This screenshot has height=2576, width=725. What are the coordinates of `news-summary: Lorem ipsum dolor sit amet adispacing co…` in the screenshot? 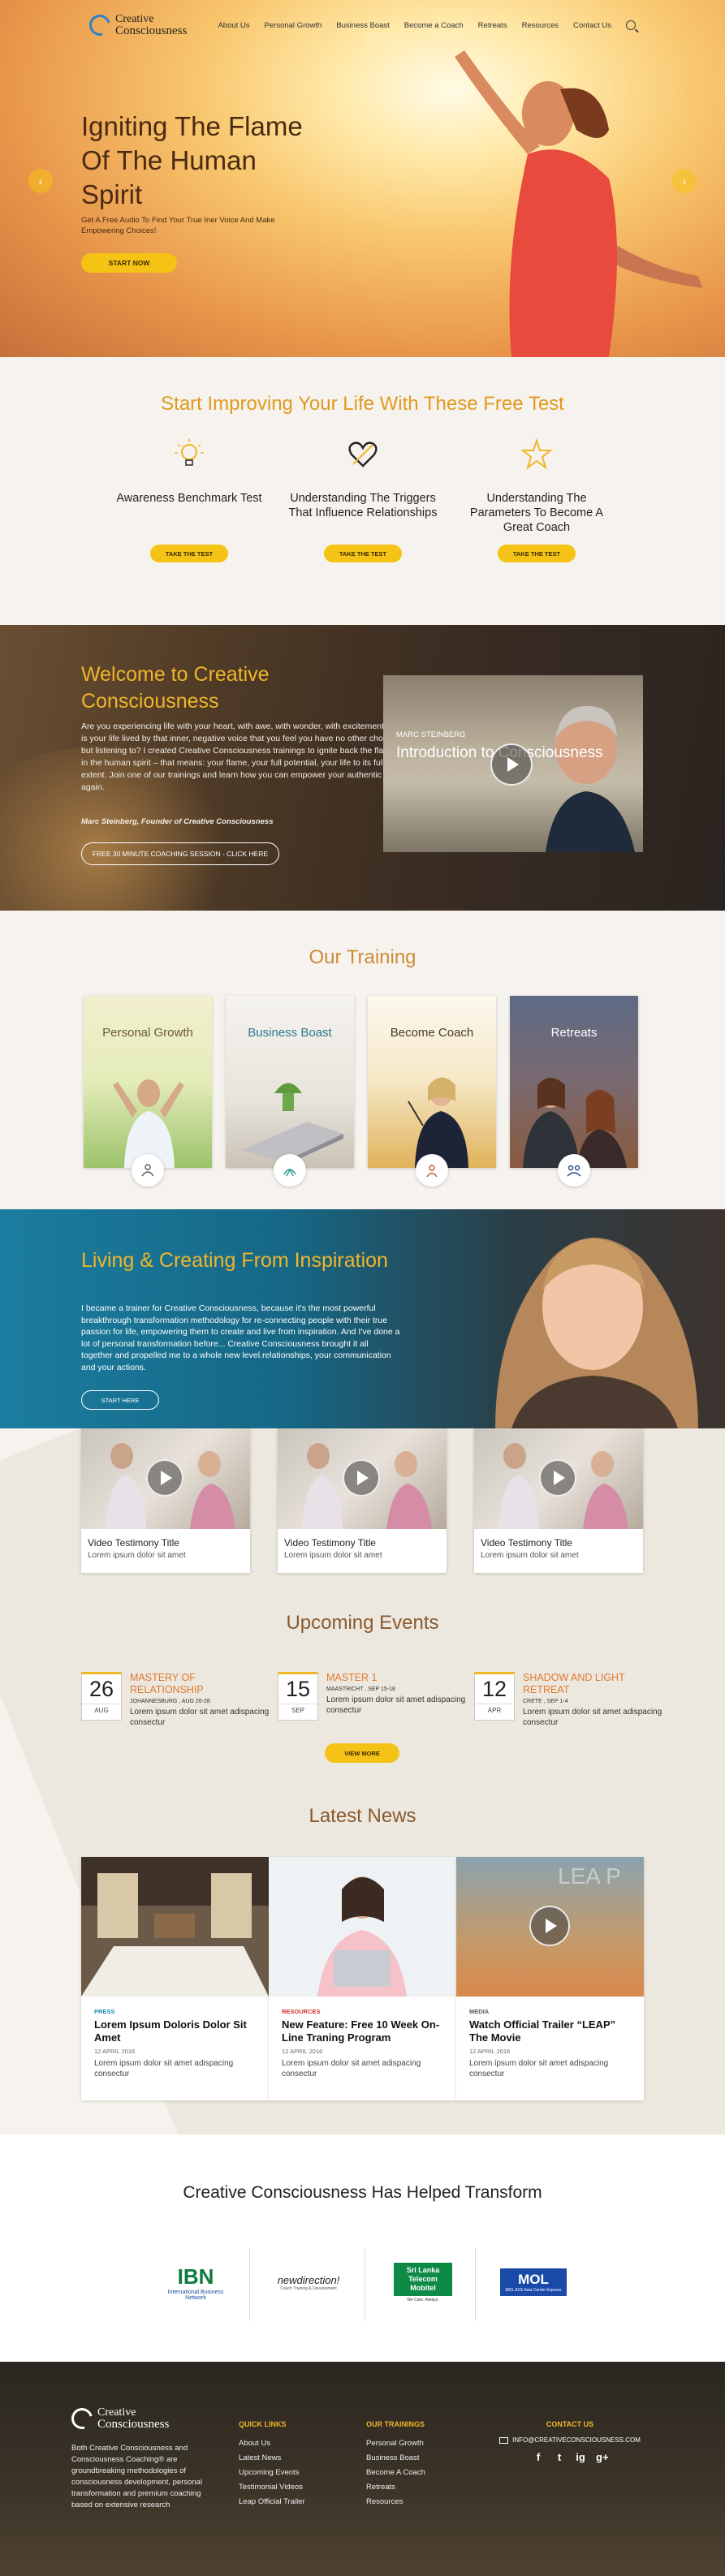 It's located at (164, 2068).